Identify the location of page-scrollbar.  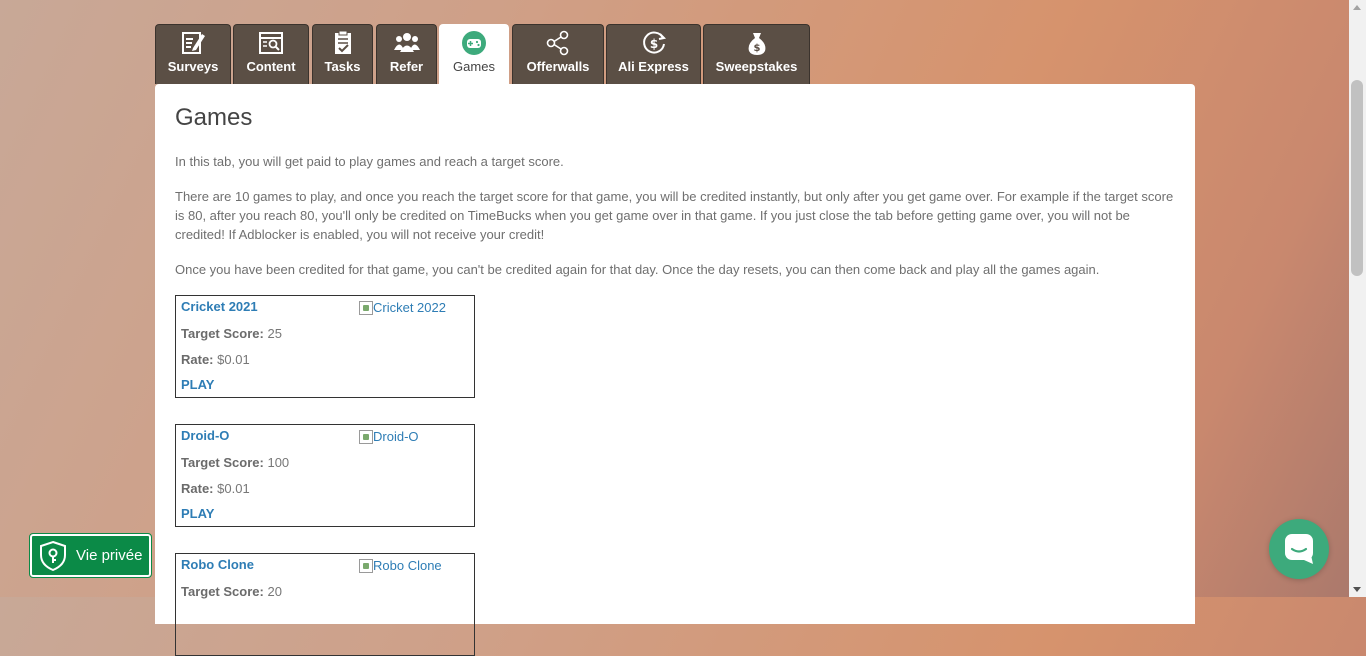
(1357, 298).